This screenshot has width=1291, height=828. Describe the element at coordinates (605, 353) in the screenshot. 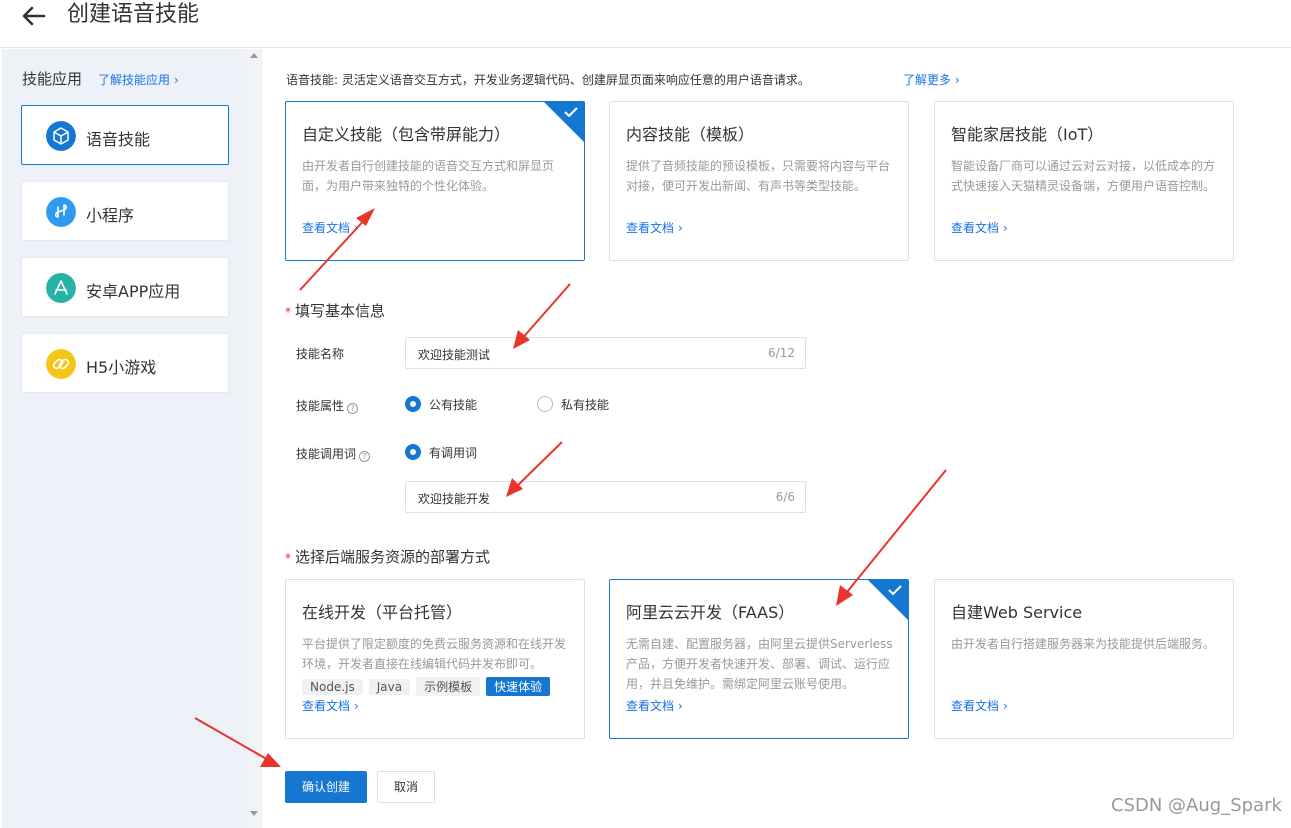

I see `skill-name-input: 欢迎技能测试 6/12` at that location.